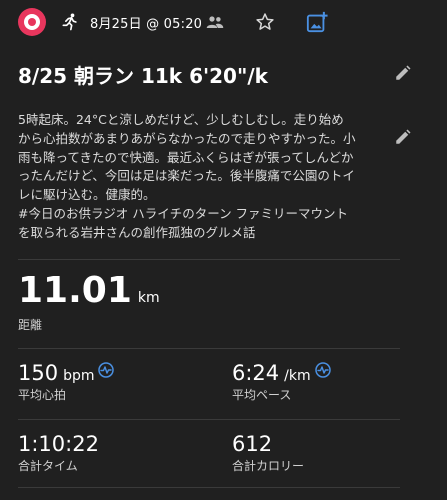 The width and height of the screenshot is (447, 500). I want to click on pace-stat: 6:24/km, so click(271, 374).